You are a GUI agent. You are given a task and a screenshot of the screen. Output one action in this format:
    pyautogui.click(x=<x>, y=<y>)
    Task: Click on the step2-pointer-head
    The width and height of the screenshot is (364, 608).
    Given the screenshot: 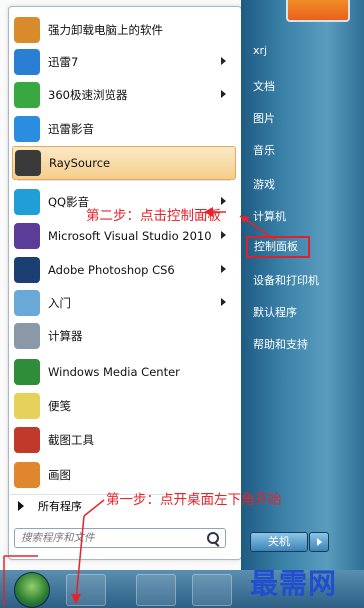 What is the action you would take?
    pyautogui.click(x=208, y=212)
    